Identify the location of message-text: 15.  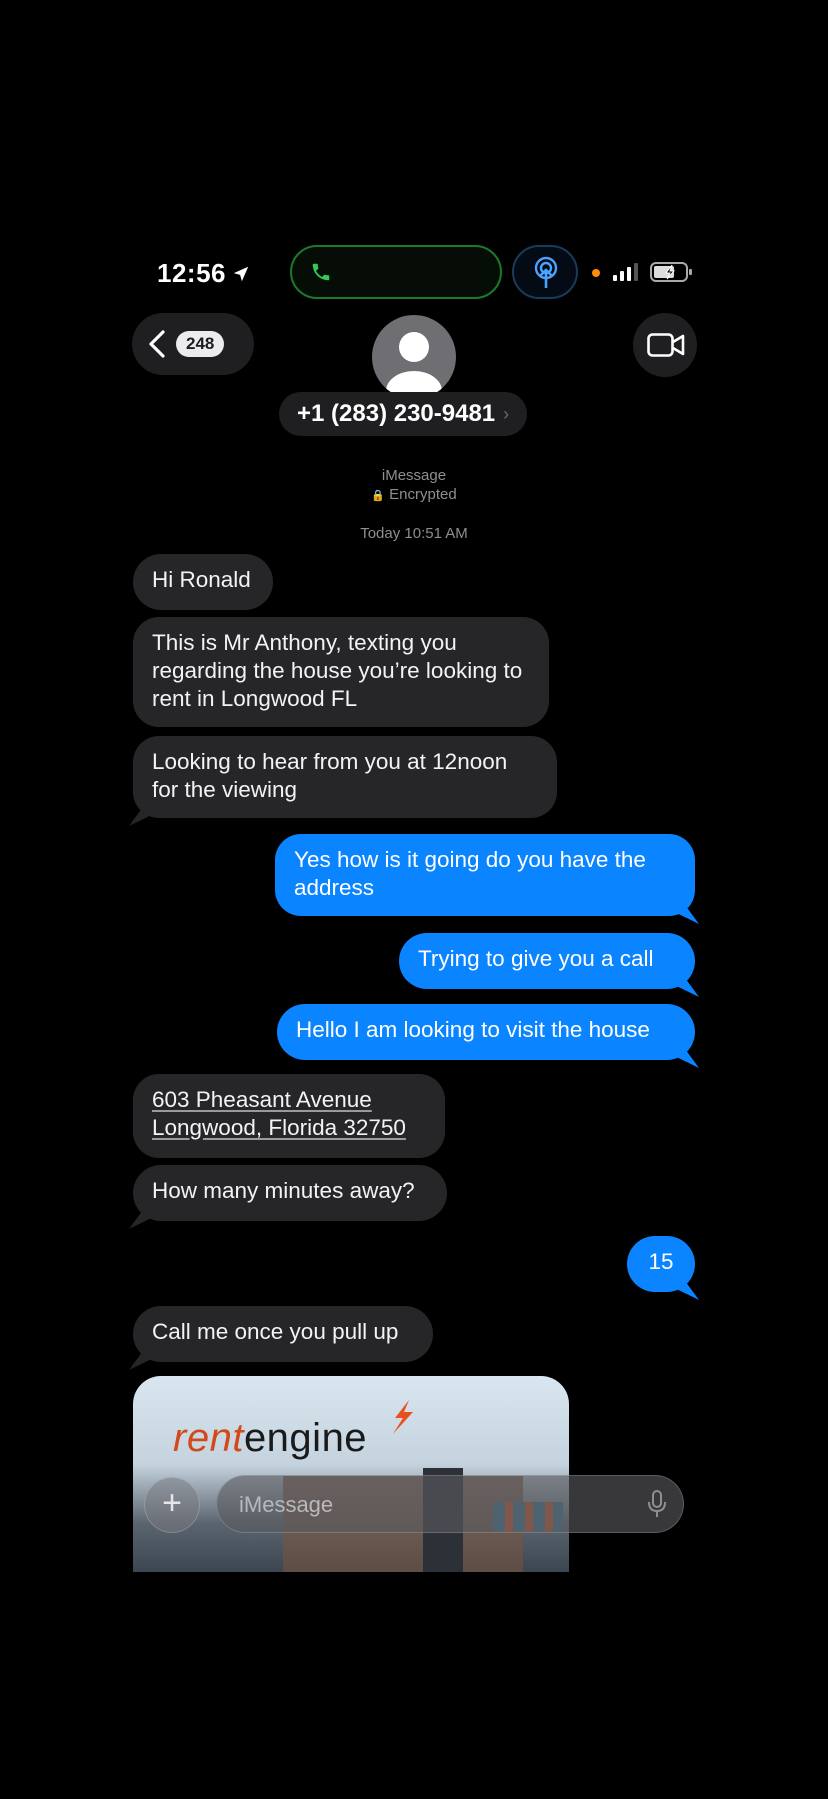
(661, 1261).